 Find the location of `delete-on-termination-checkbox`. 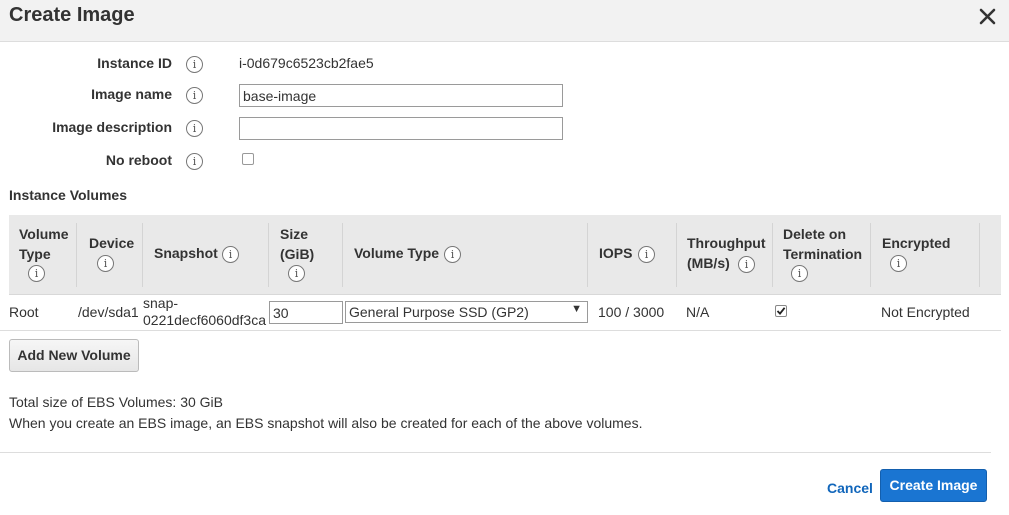

delete-on-termination-checkbox is located at coordinates (781, 311).